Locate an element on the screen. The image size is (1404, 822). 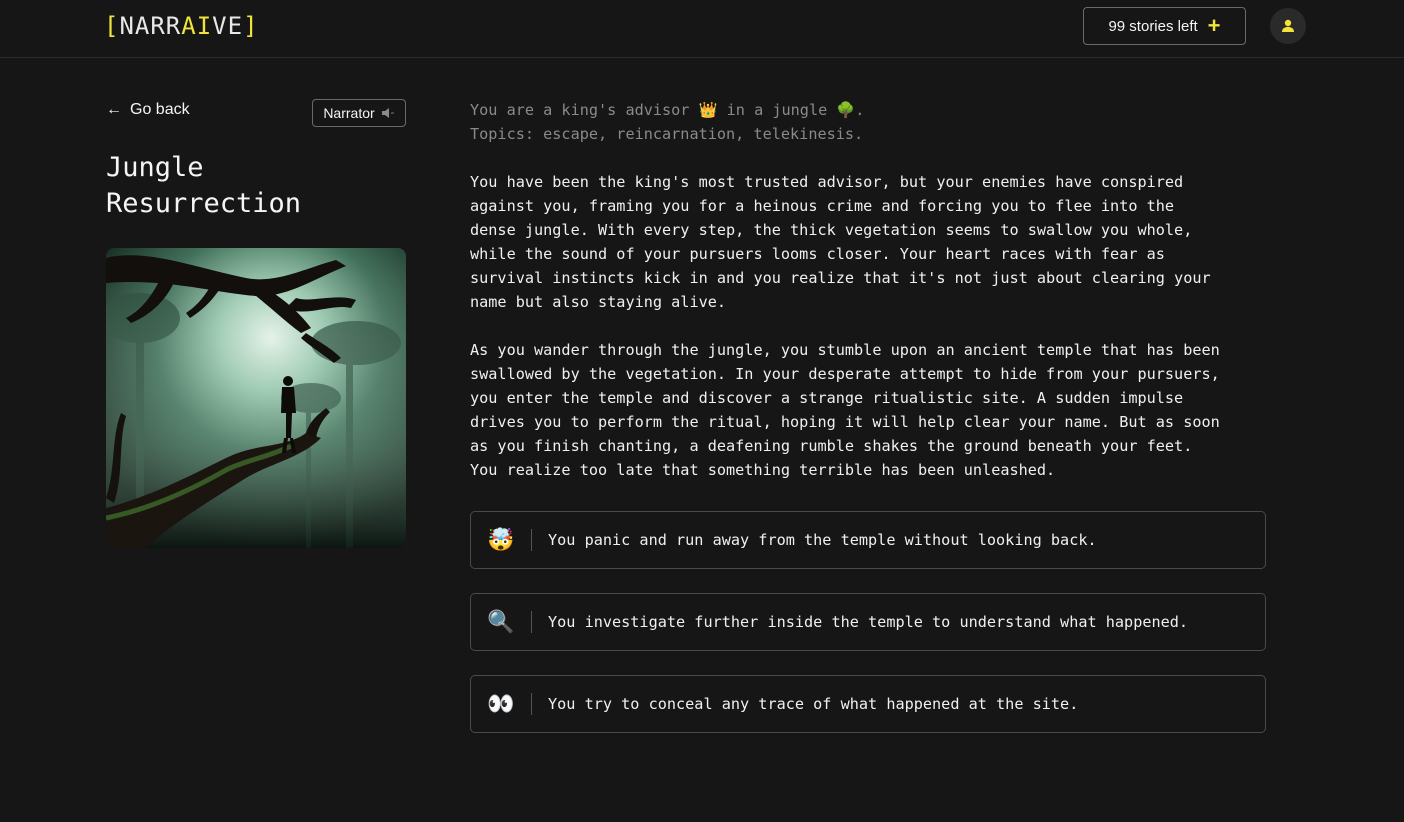
user-icon is located at coordinates (1288, 25).